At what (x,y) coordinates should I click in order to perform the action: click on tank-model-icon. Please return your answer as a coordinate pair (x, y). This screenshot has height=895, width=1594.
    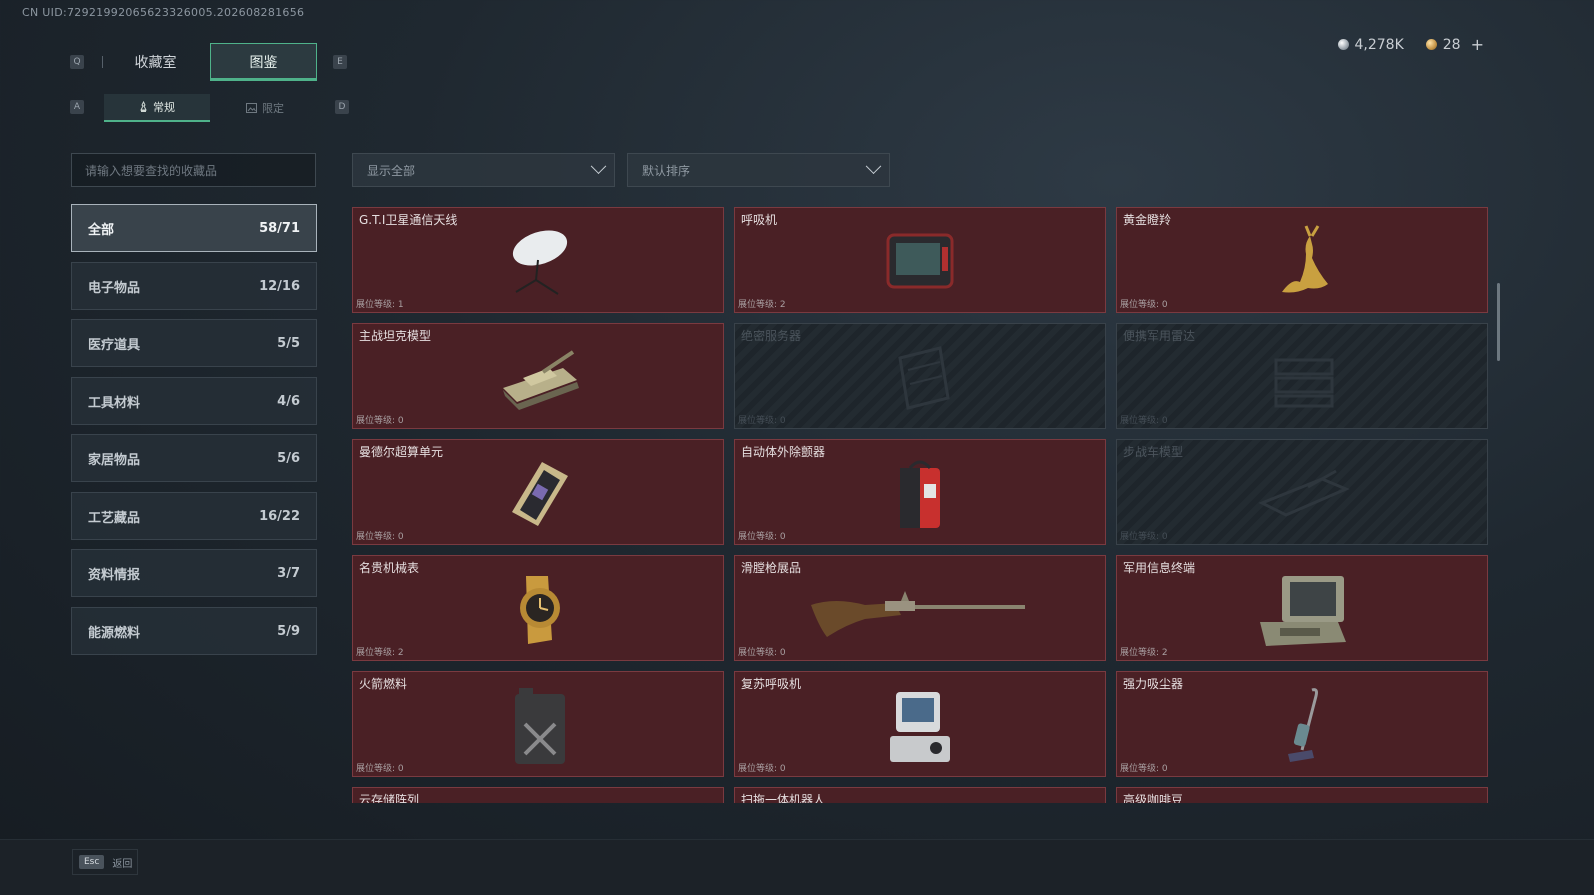
    Looking at the image, I should click on (541, 380).